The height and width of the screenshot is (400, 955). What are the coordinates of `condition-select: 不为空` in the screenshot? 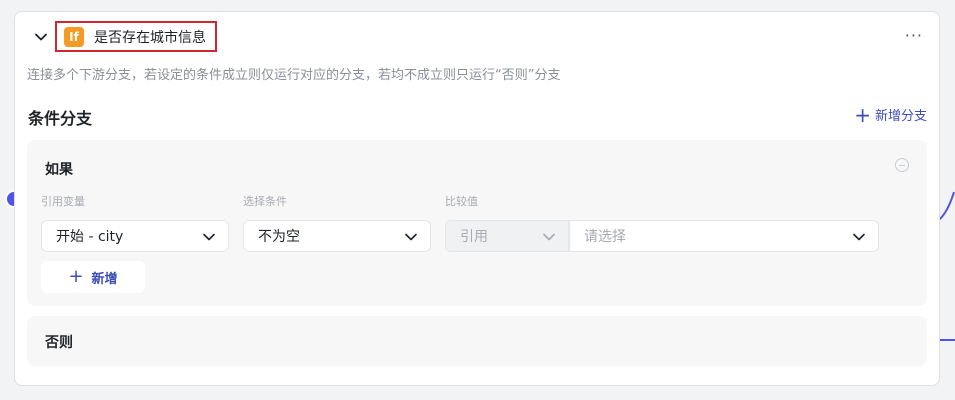 It's located at (337, 236).